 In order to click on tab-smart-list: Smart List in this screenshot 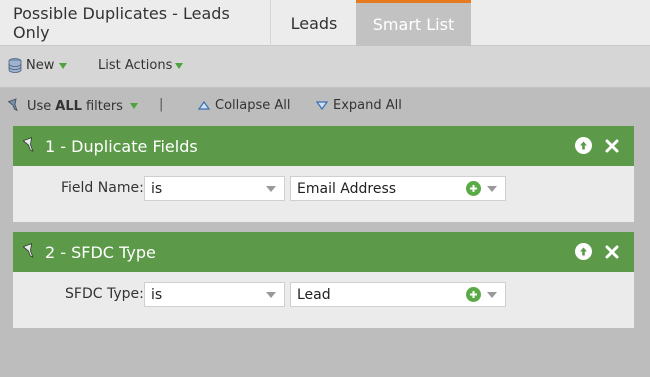, I will do `click(413, 23)`.